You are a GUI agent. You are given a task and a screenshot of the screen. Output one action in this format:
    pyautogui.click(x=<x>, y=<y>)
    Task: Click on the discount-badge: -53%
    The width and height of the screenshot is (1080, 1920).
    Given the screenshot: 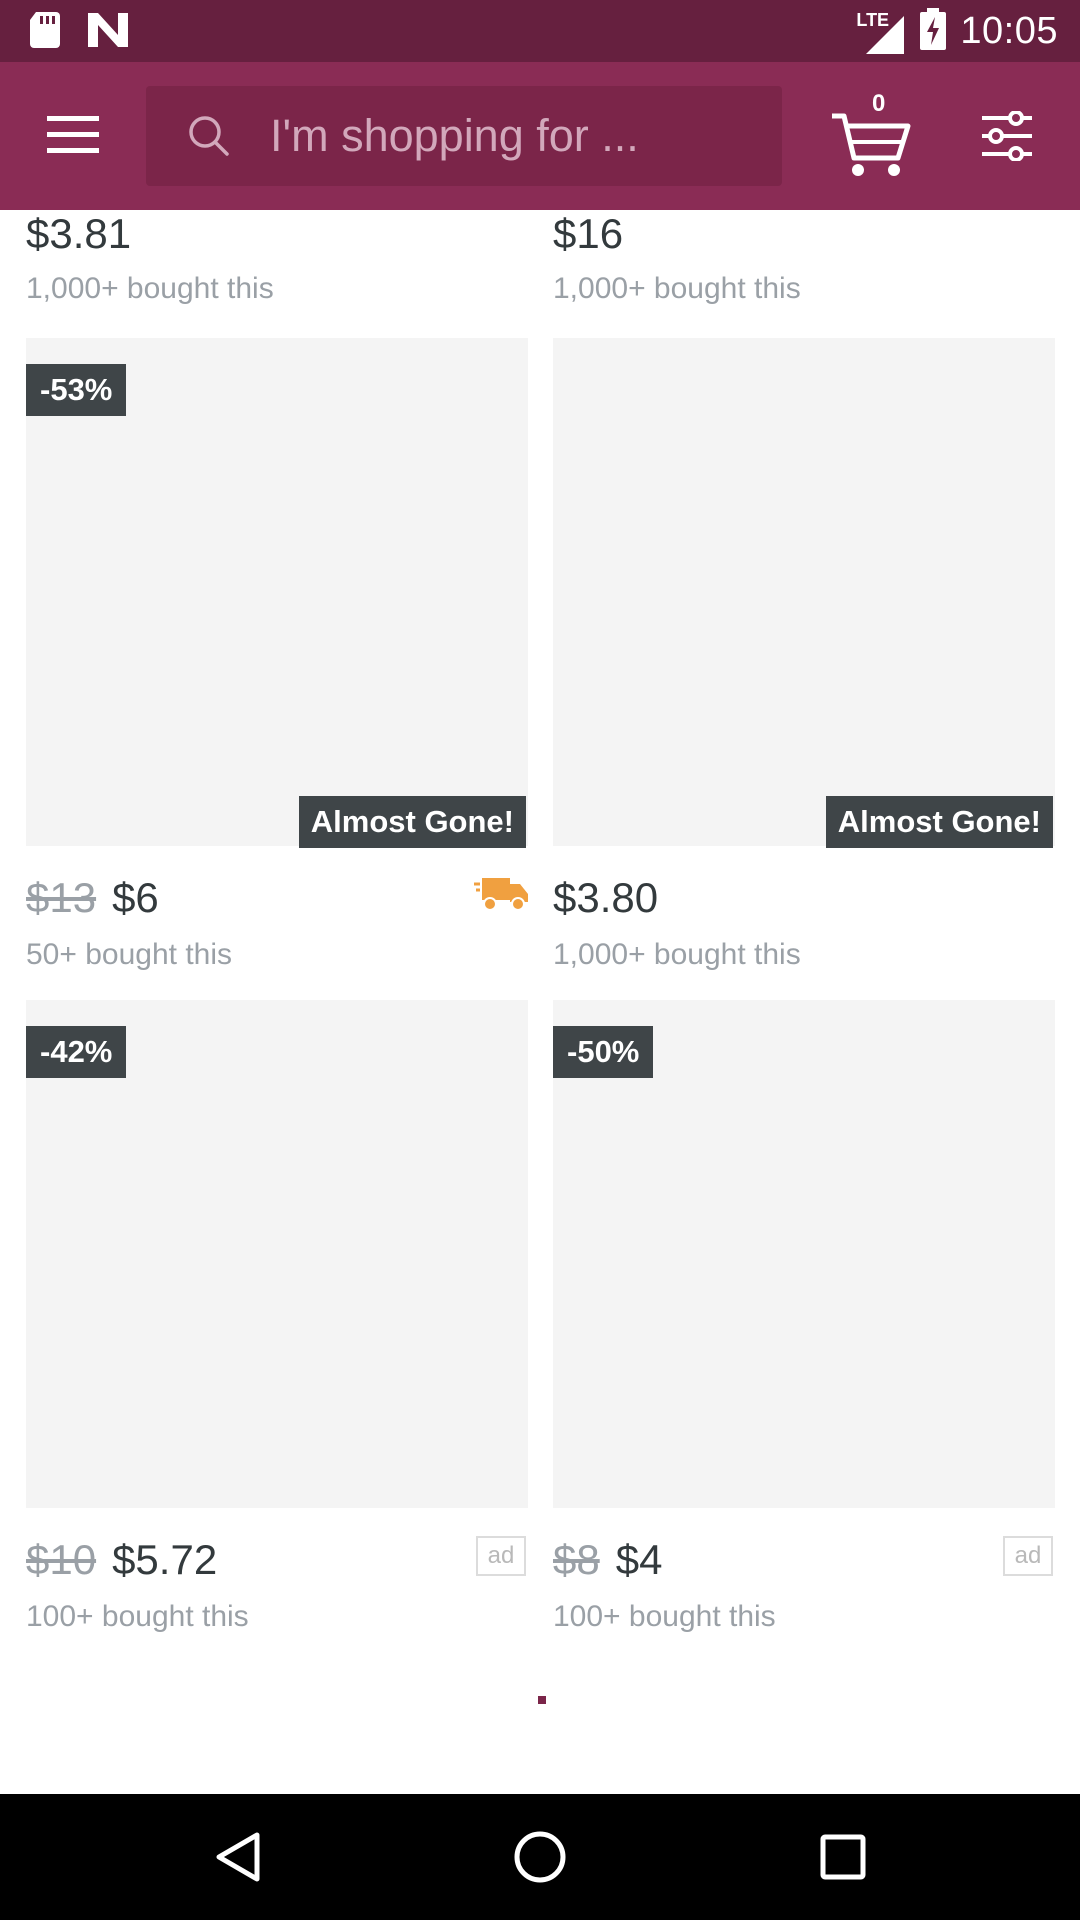 What is the action you would take?
    pyautogui.click(x=76, y=390)
    